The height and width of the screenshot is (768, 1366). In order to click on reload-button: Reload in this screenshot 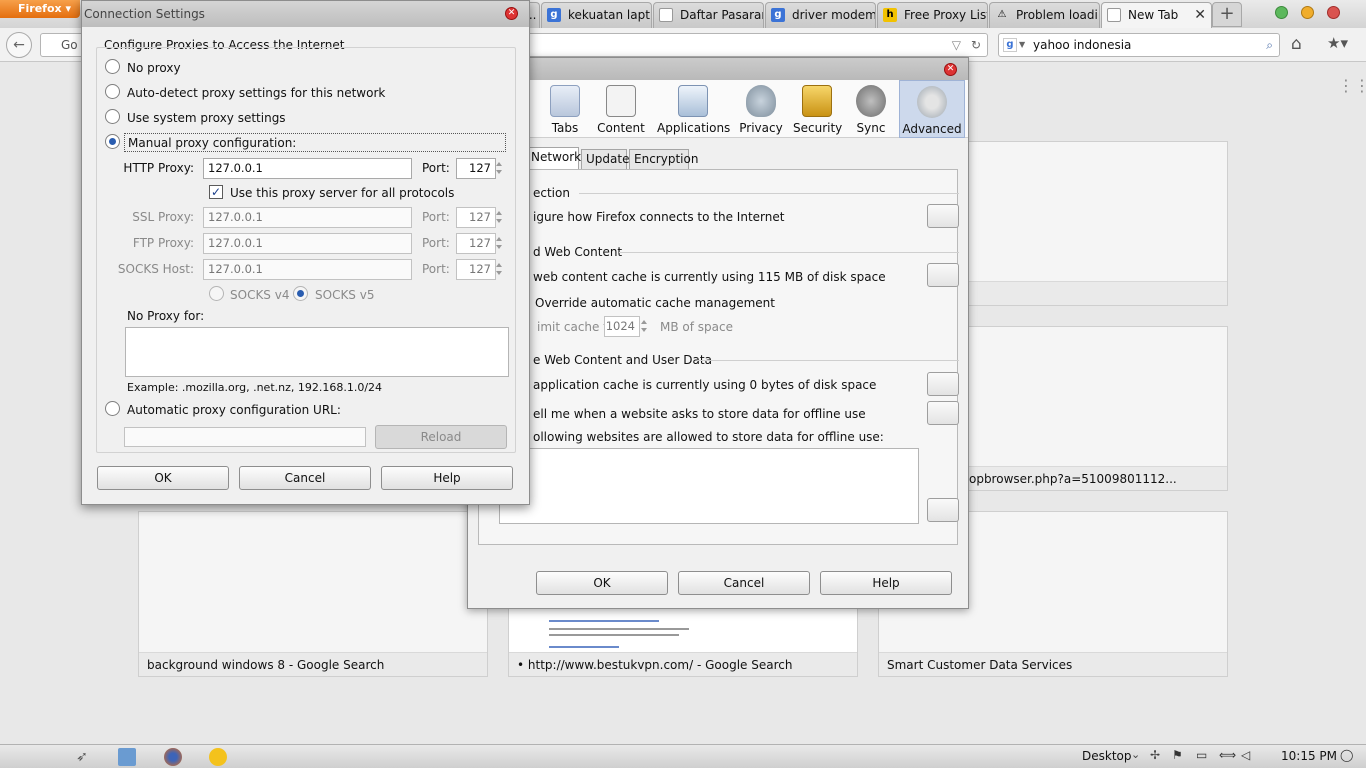, I will do `click(441, 437)`.